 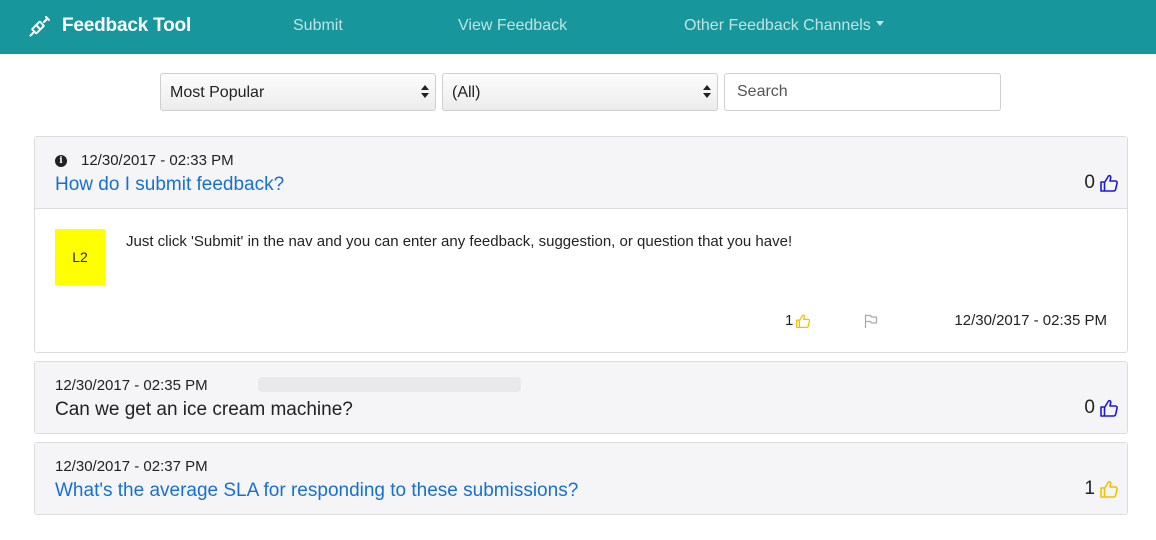 I want to click on reply-like-widget: 1, so click(x=798, y=320).